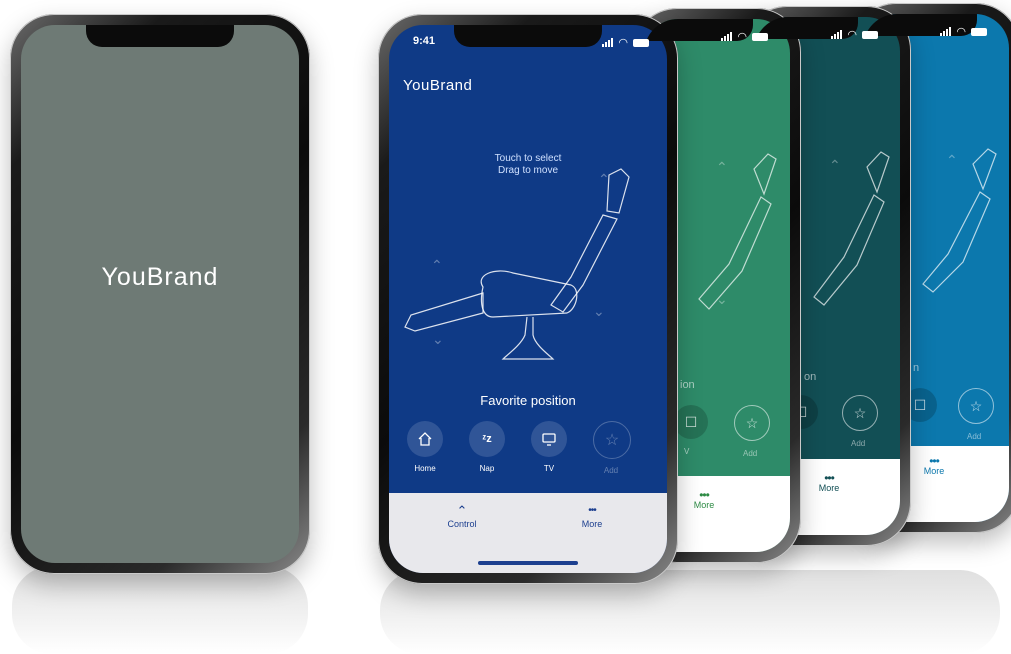 This screenshot has width=1011, height=654. Describe the element at coordinates (425, 468) in the screenshot. I see `favorite-home-label: Home` at that location.